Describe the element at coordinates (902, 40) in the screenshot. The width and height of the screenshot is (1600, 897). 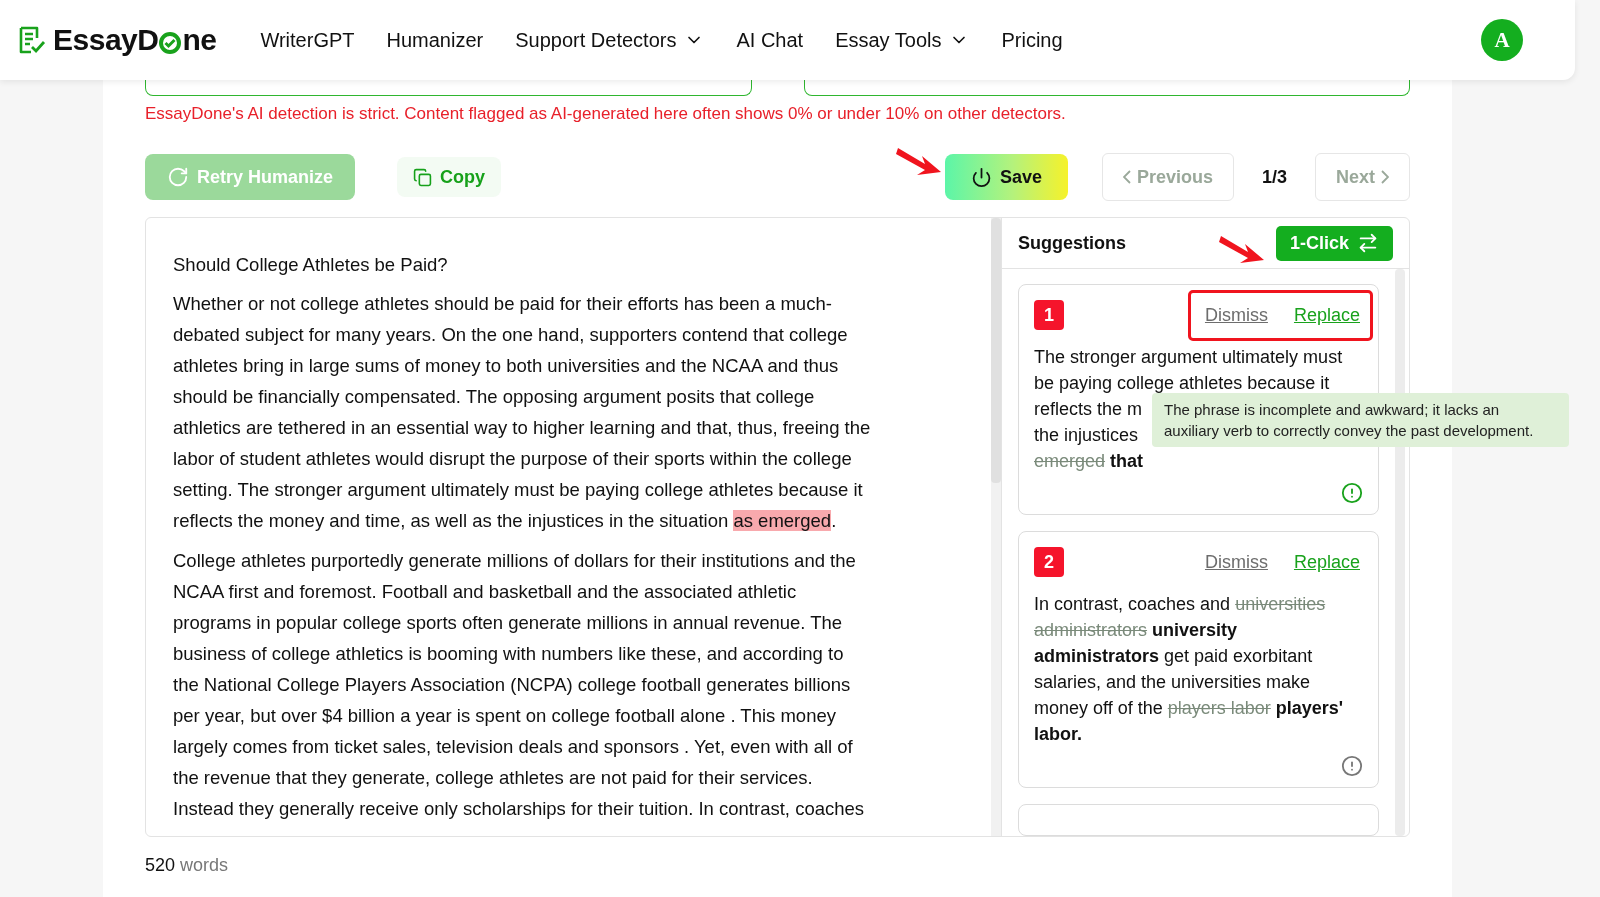
I see `nav-link: Essay Tools` at that location.